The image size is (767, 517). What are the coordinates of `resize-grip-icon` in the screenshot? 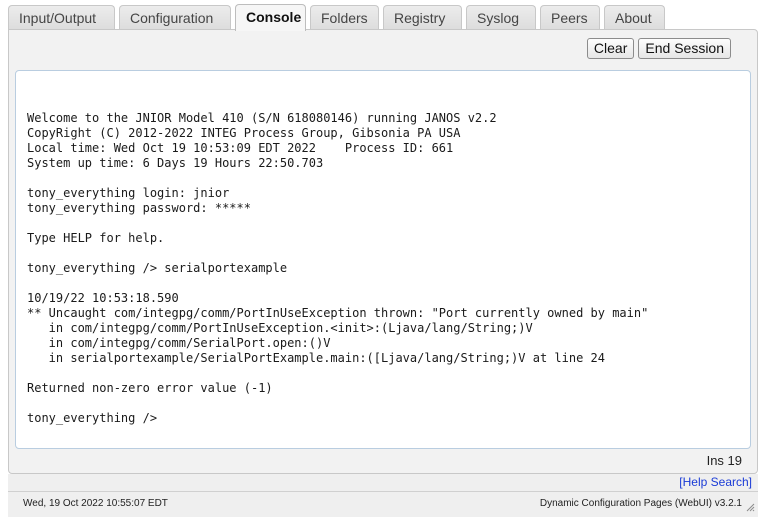 It's located at (750, 507).